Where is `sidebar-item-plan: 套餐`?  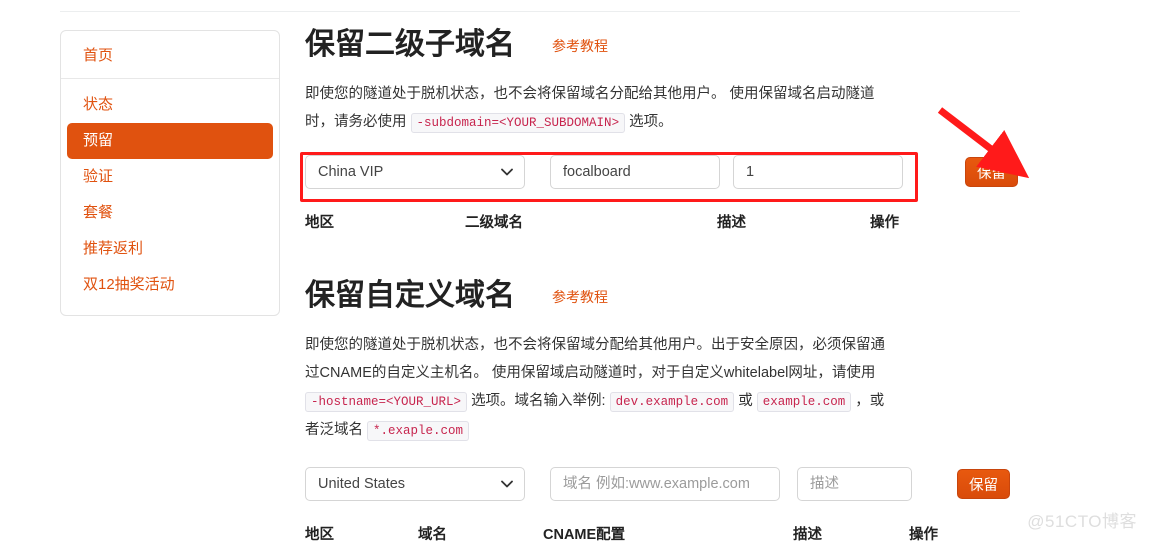
sidebar-item-plan: 套餐 is located at coordinates (170, 213).